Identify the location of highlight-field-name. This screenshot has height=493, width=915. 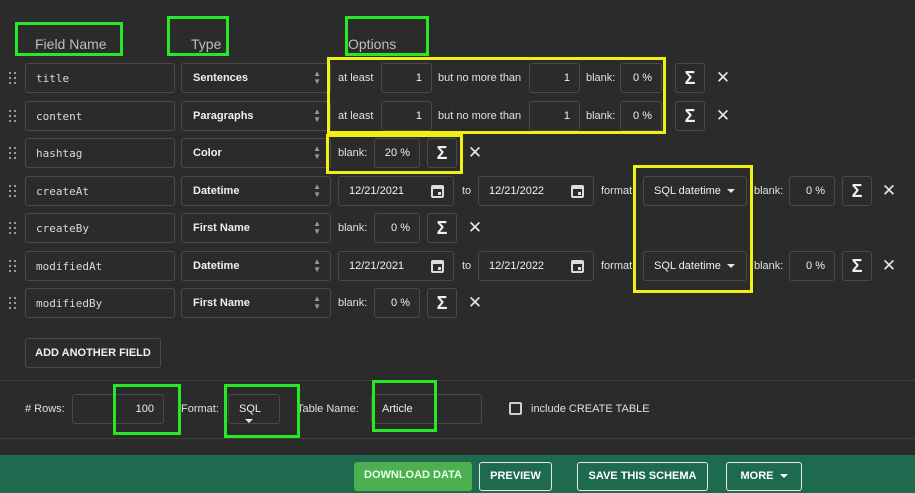
(69, 39).